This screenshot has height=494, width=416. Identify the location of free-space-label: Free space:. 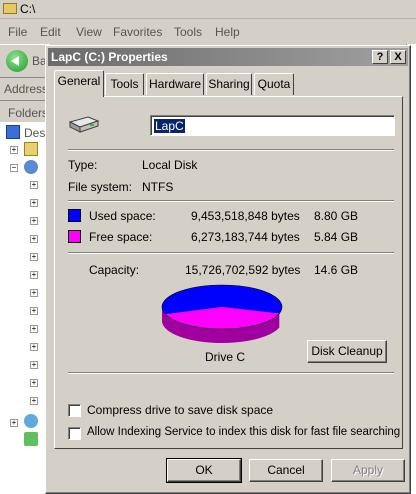
(121, 237).